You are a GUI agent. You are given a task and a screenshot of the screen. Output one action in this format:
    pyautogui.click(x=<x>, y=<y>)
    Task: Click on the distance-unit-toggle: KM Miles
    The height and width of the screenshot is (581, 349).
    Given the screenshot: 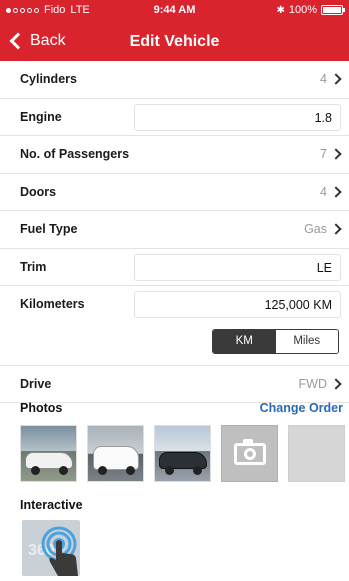 What is the action you would take?
    pyautogui.click(x=275, y=341)
    